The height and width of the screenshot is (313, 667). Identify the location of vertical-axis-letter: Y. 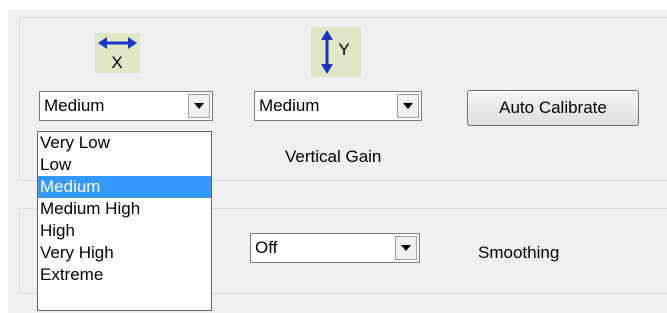
(343, 49).